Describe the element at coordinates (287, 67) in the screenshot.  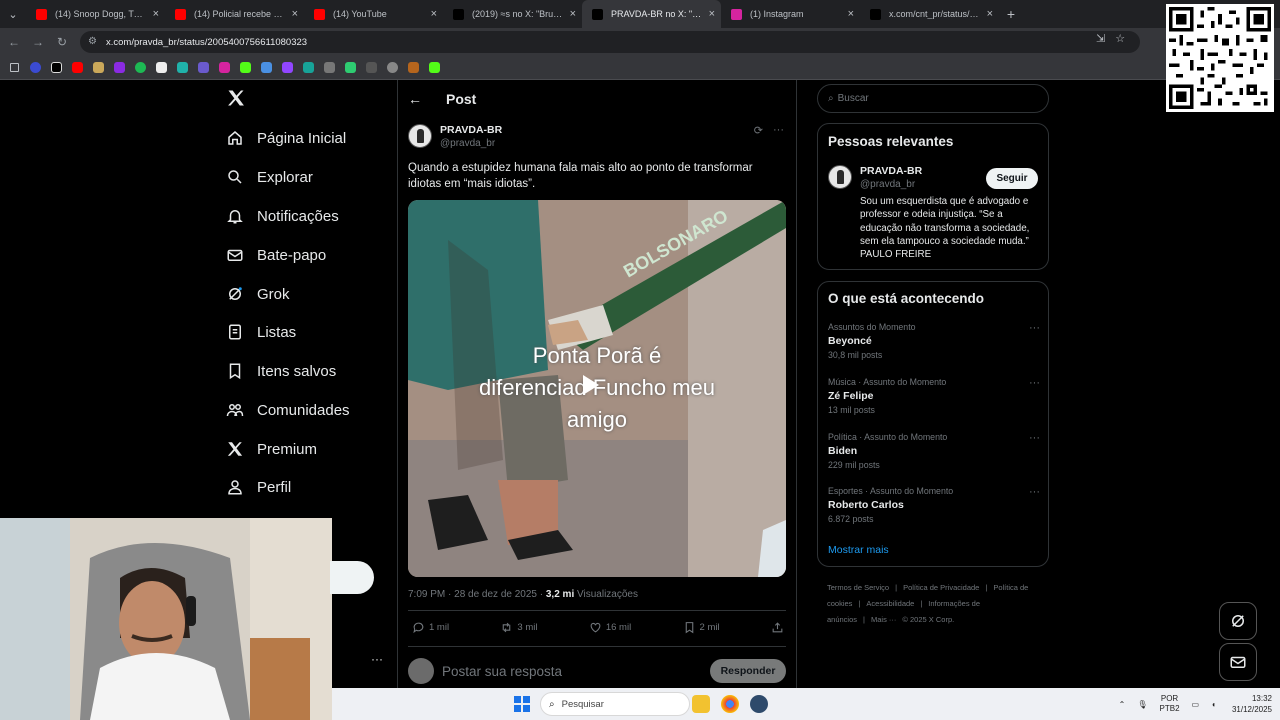
I see `bookmark-twitch-icon` at that location.